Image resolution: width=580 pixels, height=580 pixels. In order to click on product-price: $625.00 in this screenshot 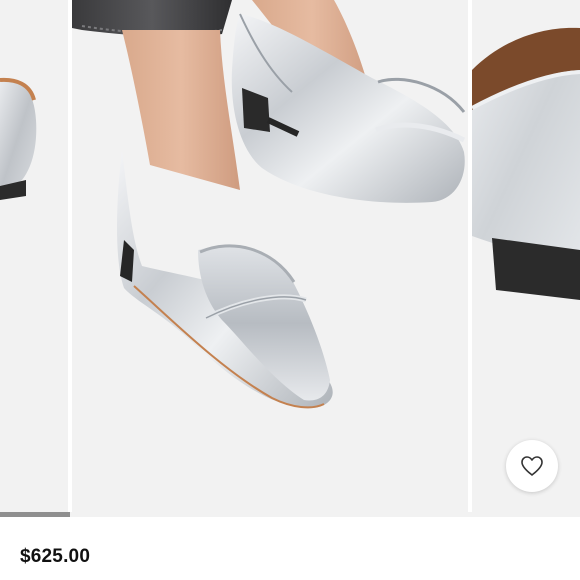, I will do `click(55, 556)`.